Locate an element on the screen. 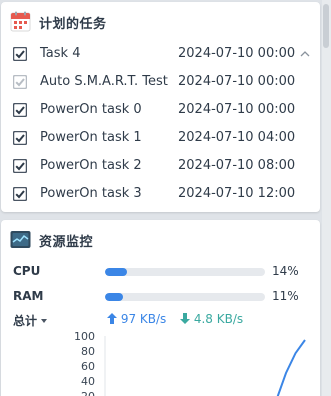 The width and height of the screenshot is (331, 396). task-row: Task 4 2024-07-10 00:00 is located at coordinates (160, 54).